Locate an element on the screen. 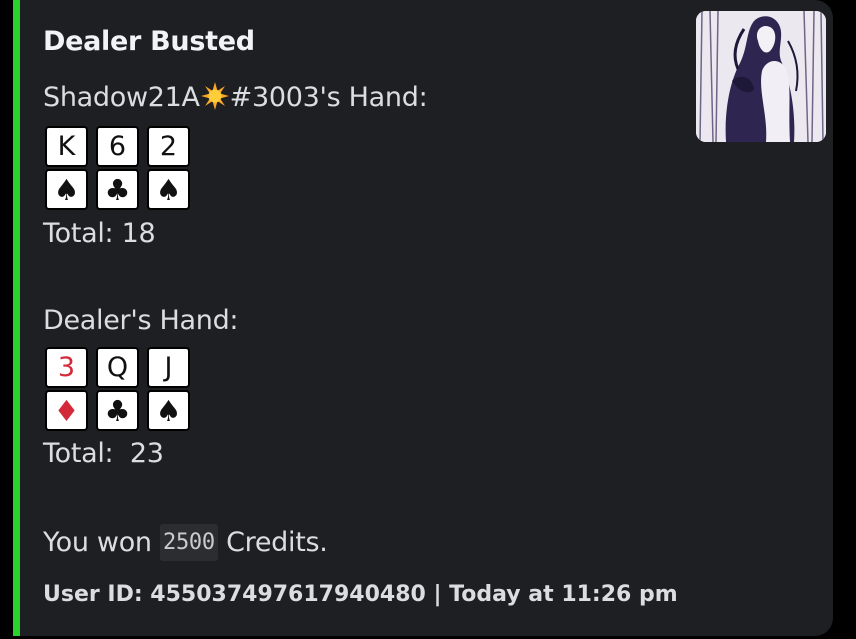 This screenshot has width=856, height=639. playing-card: 6 ♣ is located at coordinates (117, 168).